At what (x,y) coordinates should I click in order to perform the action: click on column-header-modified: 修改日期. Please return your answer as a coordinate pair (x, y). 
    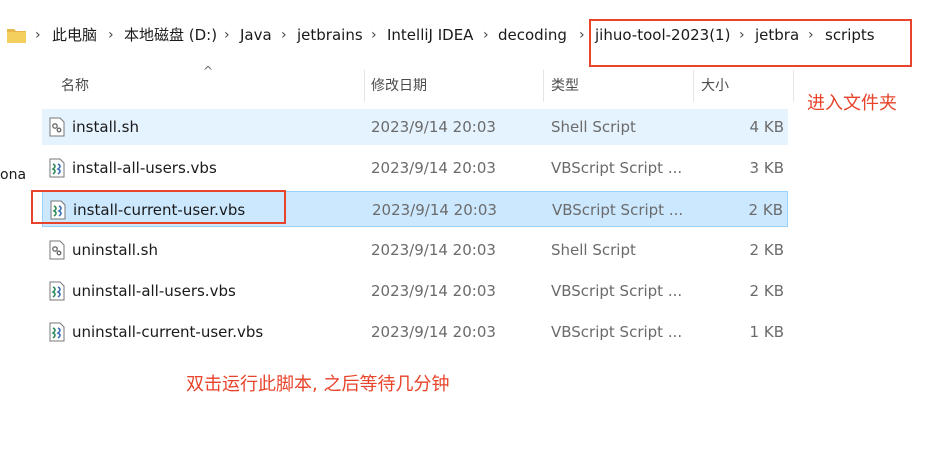
    Looking at the image, I should click on (399, 86).